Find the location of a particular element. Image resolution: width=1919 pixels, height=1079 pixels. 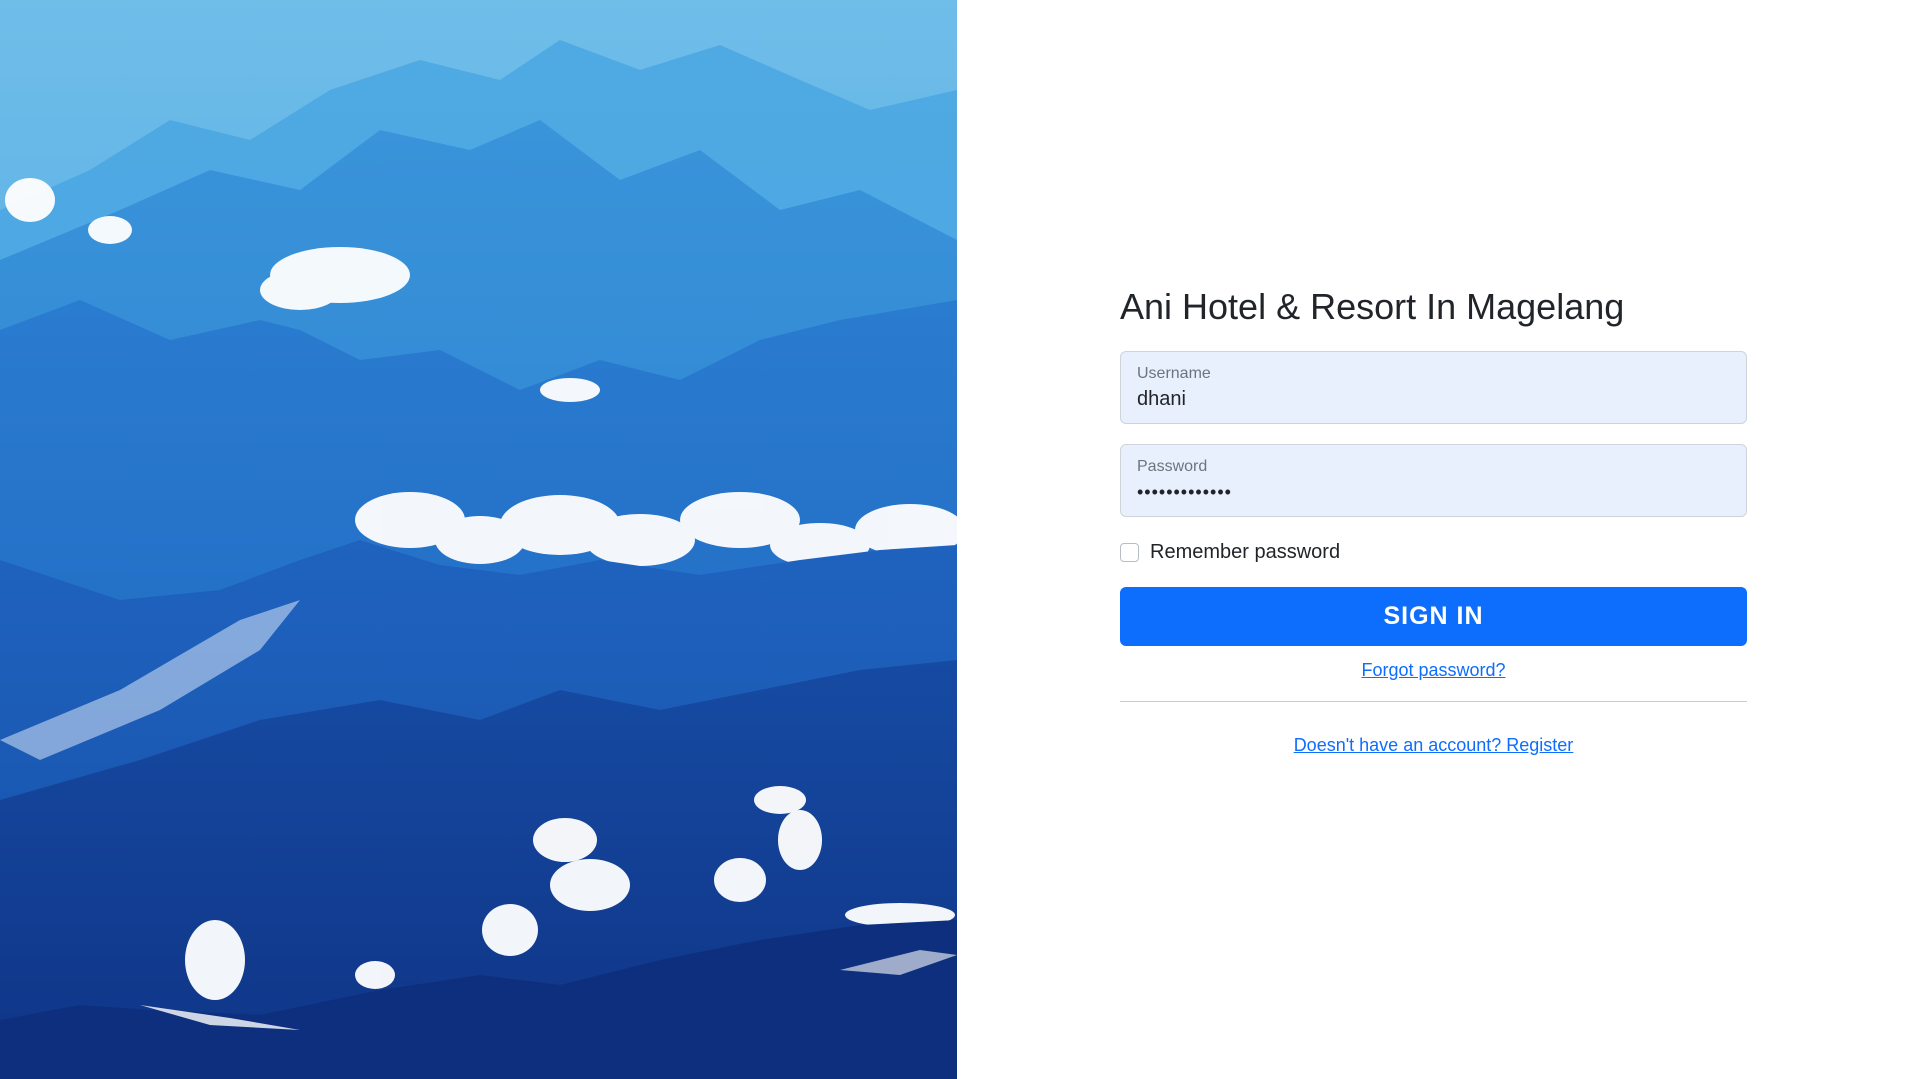

username-field: Username is located at coordinates (1433, 387).